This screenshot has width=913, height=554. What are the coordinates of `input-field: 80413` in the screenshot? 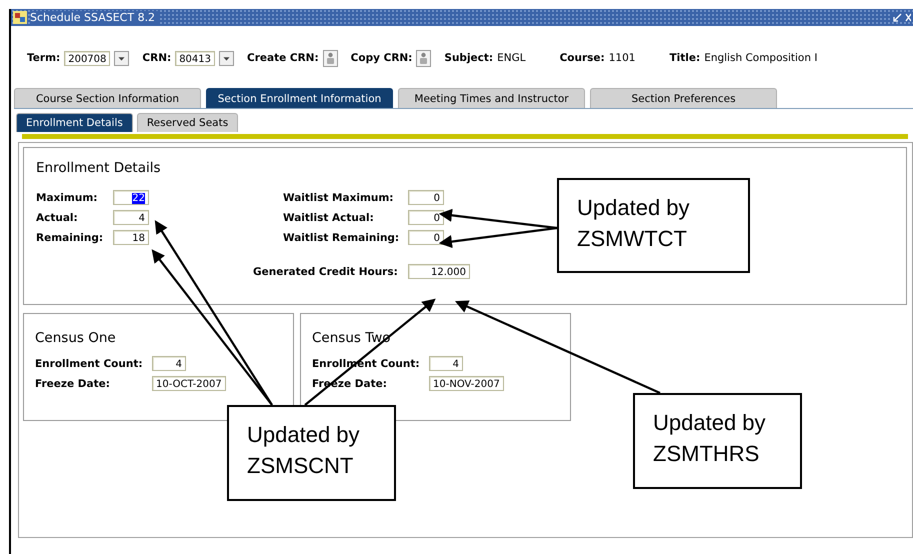 It's located at (195, 58).